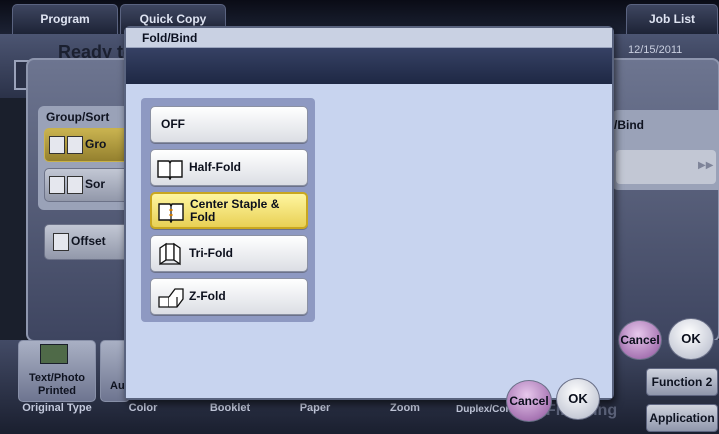  I want to click on background-cancel-button: Cancel, so click(640, 340).